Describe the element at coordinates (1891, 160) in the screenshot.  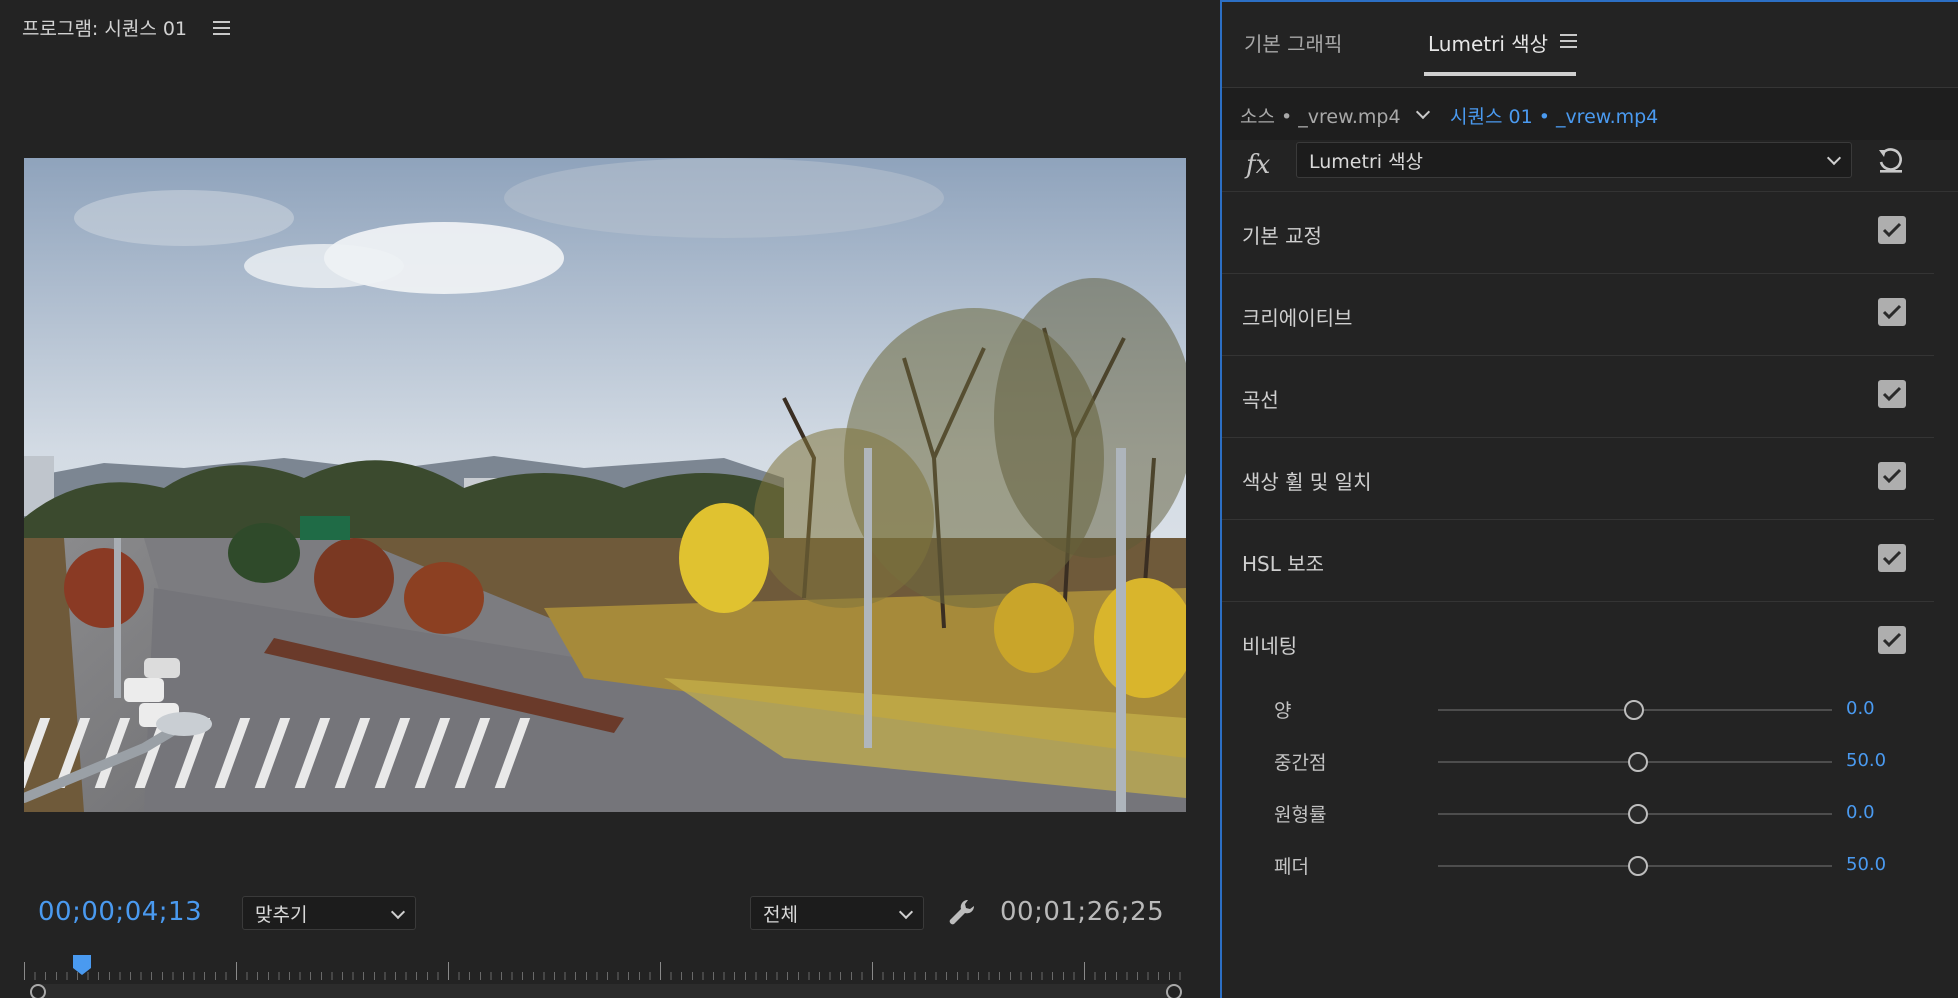
I see `reset-icon` at that location.